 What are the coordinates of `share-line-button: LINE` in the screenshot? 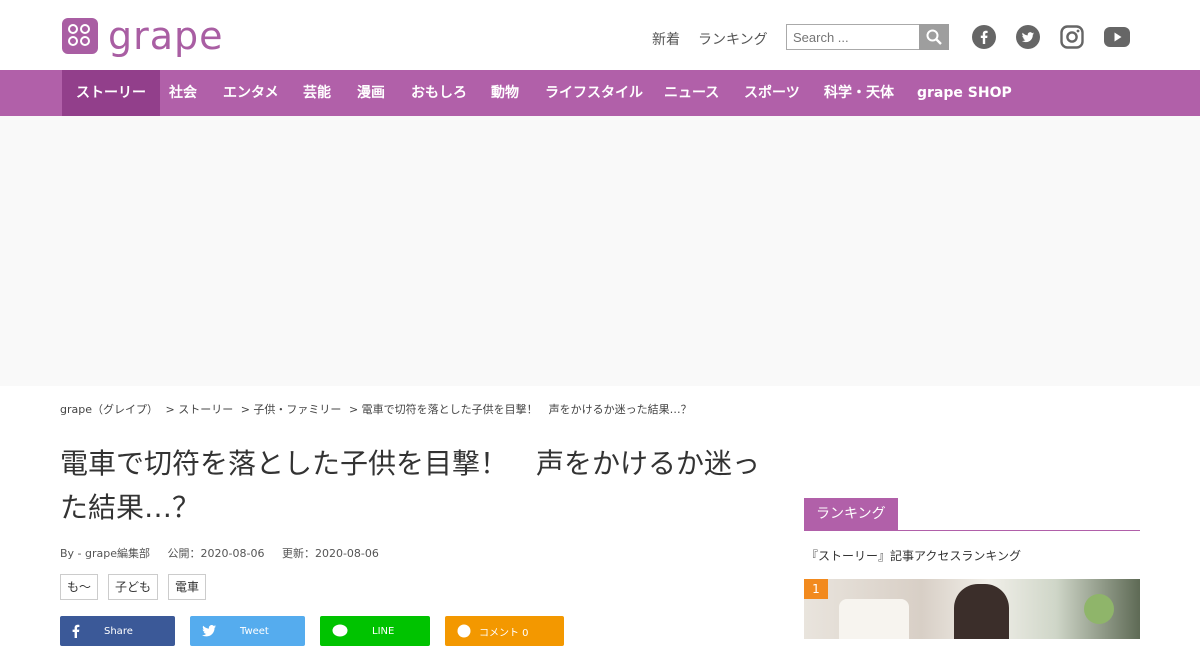 It's located at (375, 631).